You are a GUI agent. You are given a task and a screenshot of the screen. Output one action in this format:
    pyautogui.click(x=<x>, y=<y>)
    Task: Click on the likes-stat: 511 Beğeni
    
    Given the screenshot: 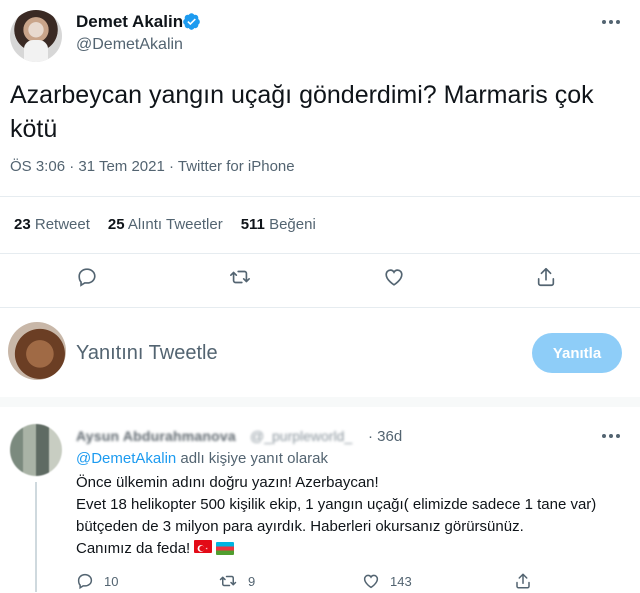 What is the action you would take?
    pyautogui.click(x=278, y=224)
    